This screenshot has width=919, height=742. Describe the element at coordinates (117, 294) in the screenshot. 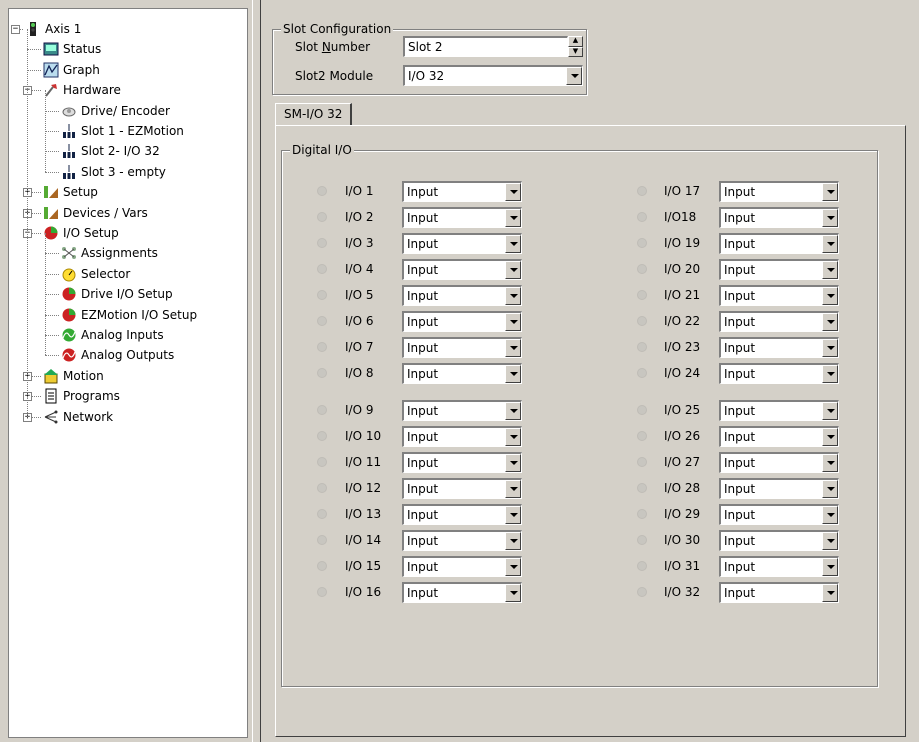

I see `tree-item-drive-i-o-setup: Drive I/O Setup` at that location.